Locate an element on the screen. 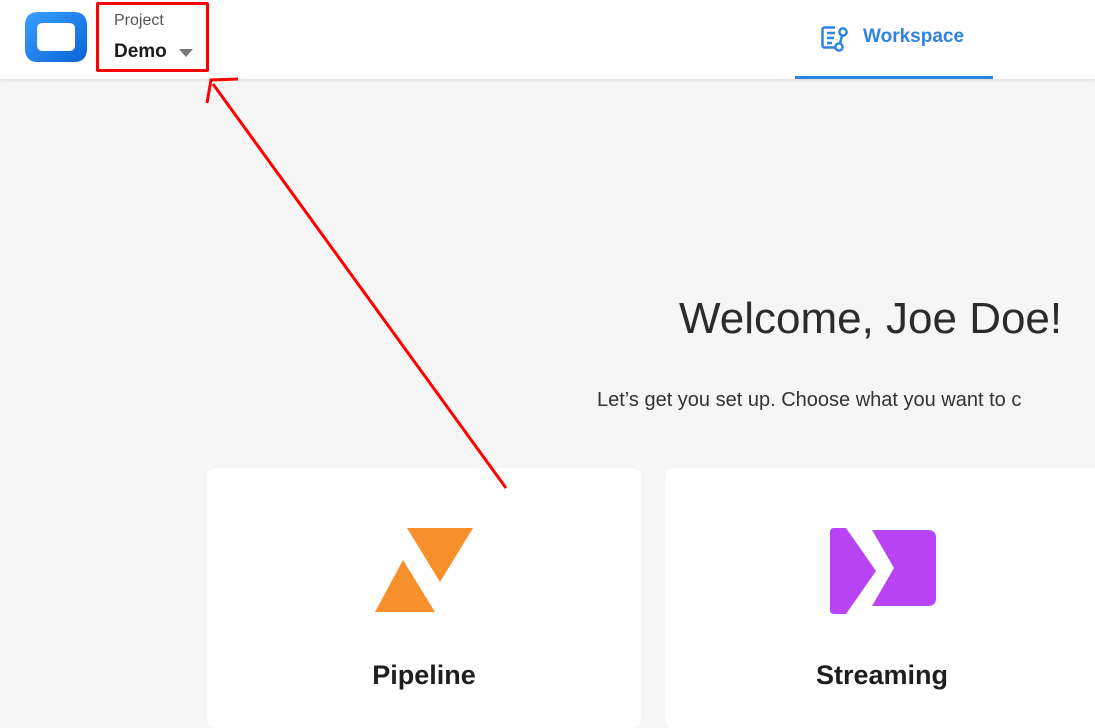  workspace-icon is located at coordinates (835, 39).